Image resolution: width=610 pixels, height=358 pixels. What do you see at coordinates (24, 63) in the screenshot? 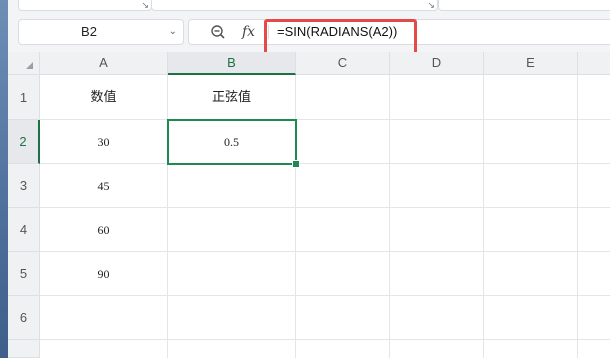
I see `select-all-corner` at bounding box center [24, 63].